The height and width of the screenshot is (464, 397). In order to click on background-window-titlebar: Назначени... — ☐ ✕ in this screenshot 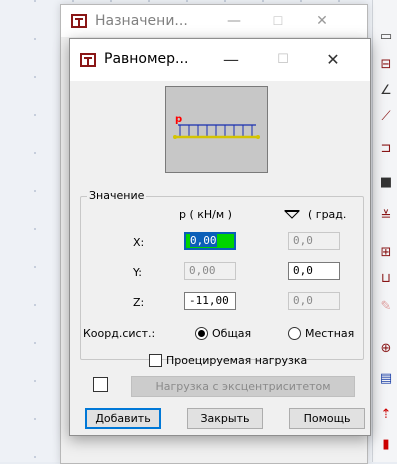, I will do `click(214, 21)`.